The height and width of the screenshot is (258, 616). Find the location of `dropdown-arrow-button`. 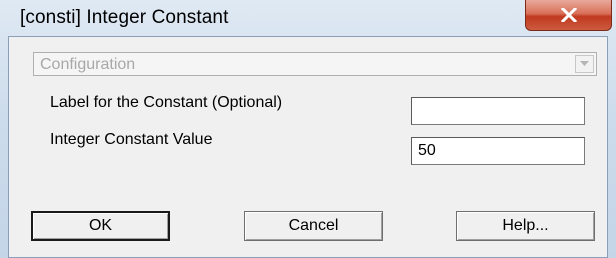

dropdown-arrow-button is located at coordinates (584, 64).